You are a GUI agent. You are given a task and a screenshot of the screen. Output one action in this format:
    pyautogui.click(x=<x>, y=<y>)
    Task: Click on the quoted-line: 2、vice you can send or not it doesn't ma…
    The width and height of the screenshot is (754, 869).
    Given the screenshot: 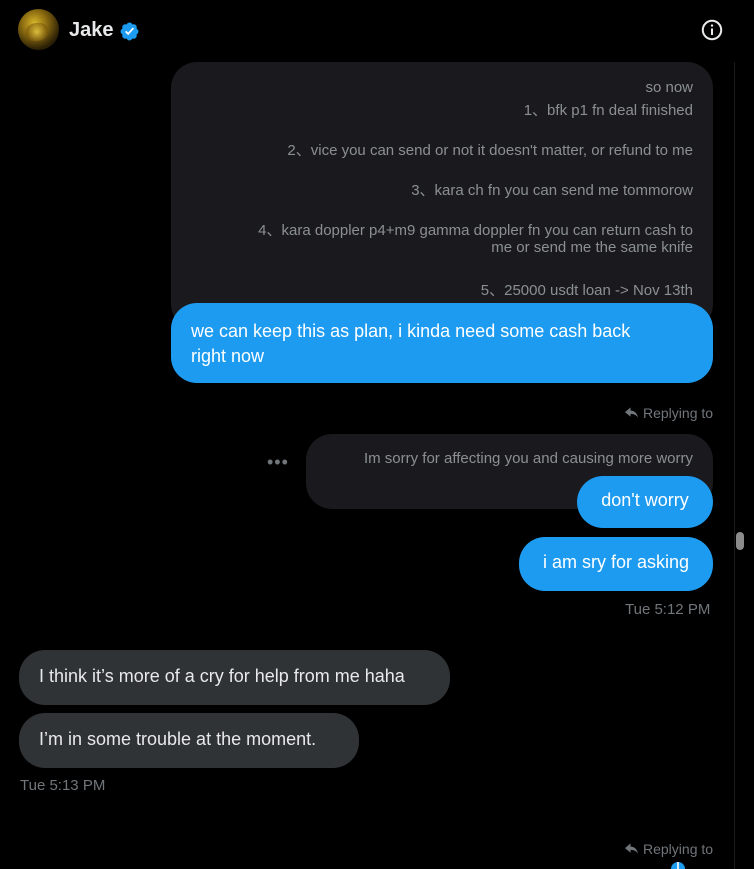 What is the action you would take?
    pyautogui.click(x=490, y=150)
    